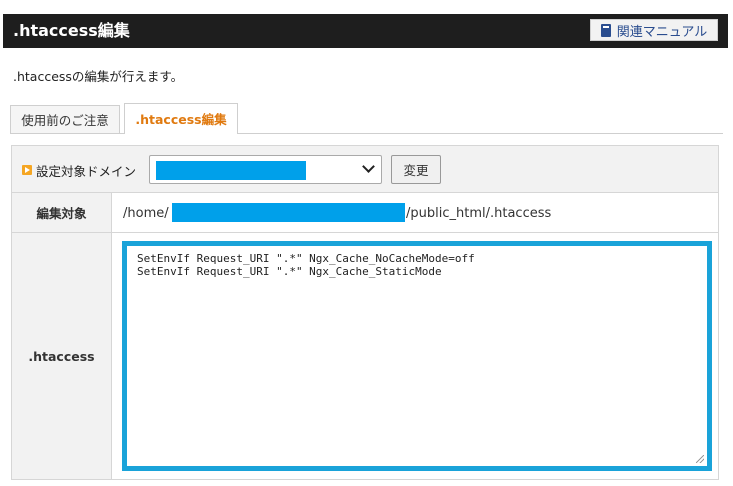 The width and height of the screenshot is (733, 486). Describe the element at coordinates (366, 133) in the screenshot. I see `tab-divider` at that location.